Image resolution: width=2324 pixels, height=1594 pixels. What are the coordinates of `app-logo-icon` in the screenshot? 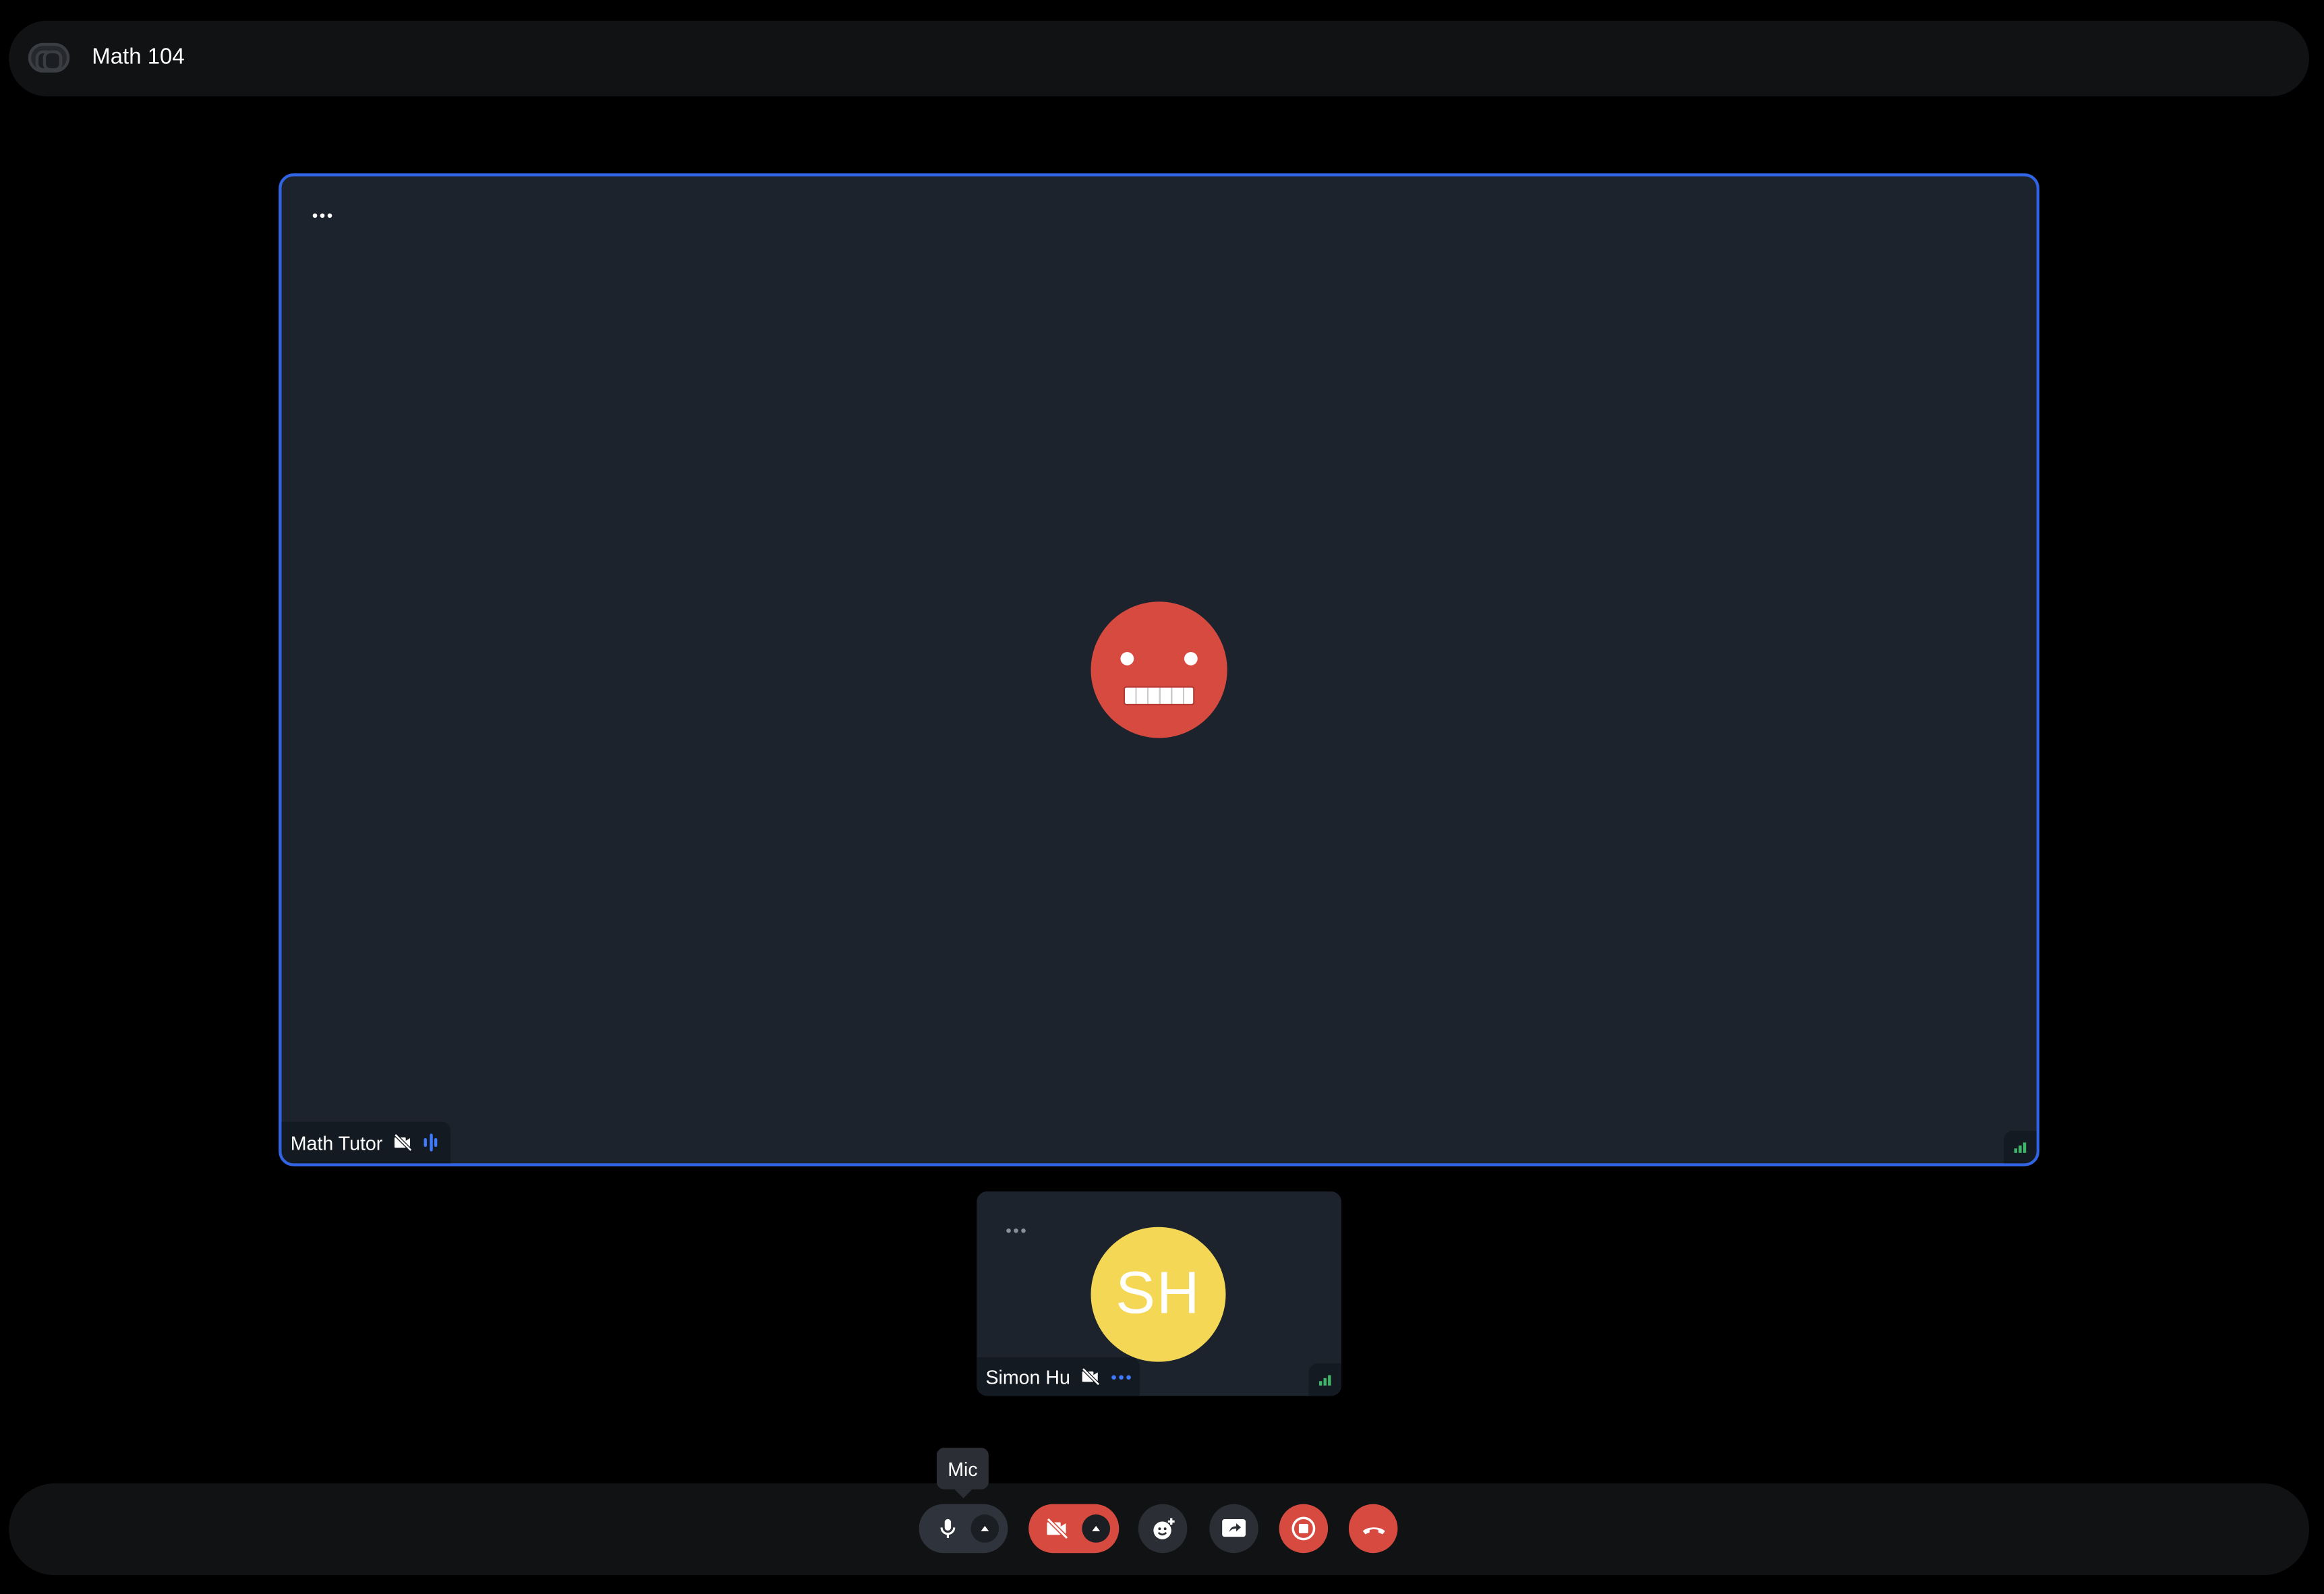 It's located at (49, 57).